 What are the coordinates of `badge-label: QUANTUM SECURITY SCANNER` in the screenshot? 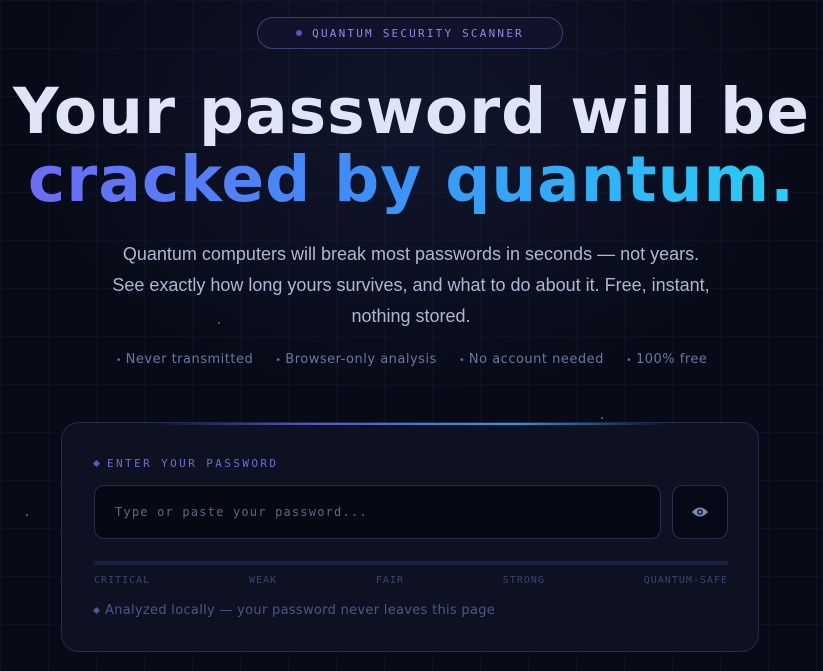 It's located at (418, 33).